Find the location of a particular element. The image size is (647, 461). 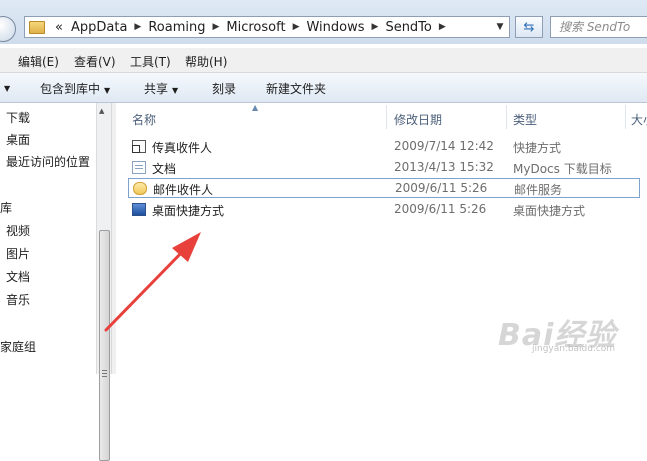

breadcrumb-windows: Windows is located at coordinates (335, 27).